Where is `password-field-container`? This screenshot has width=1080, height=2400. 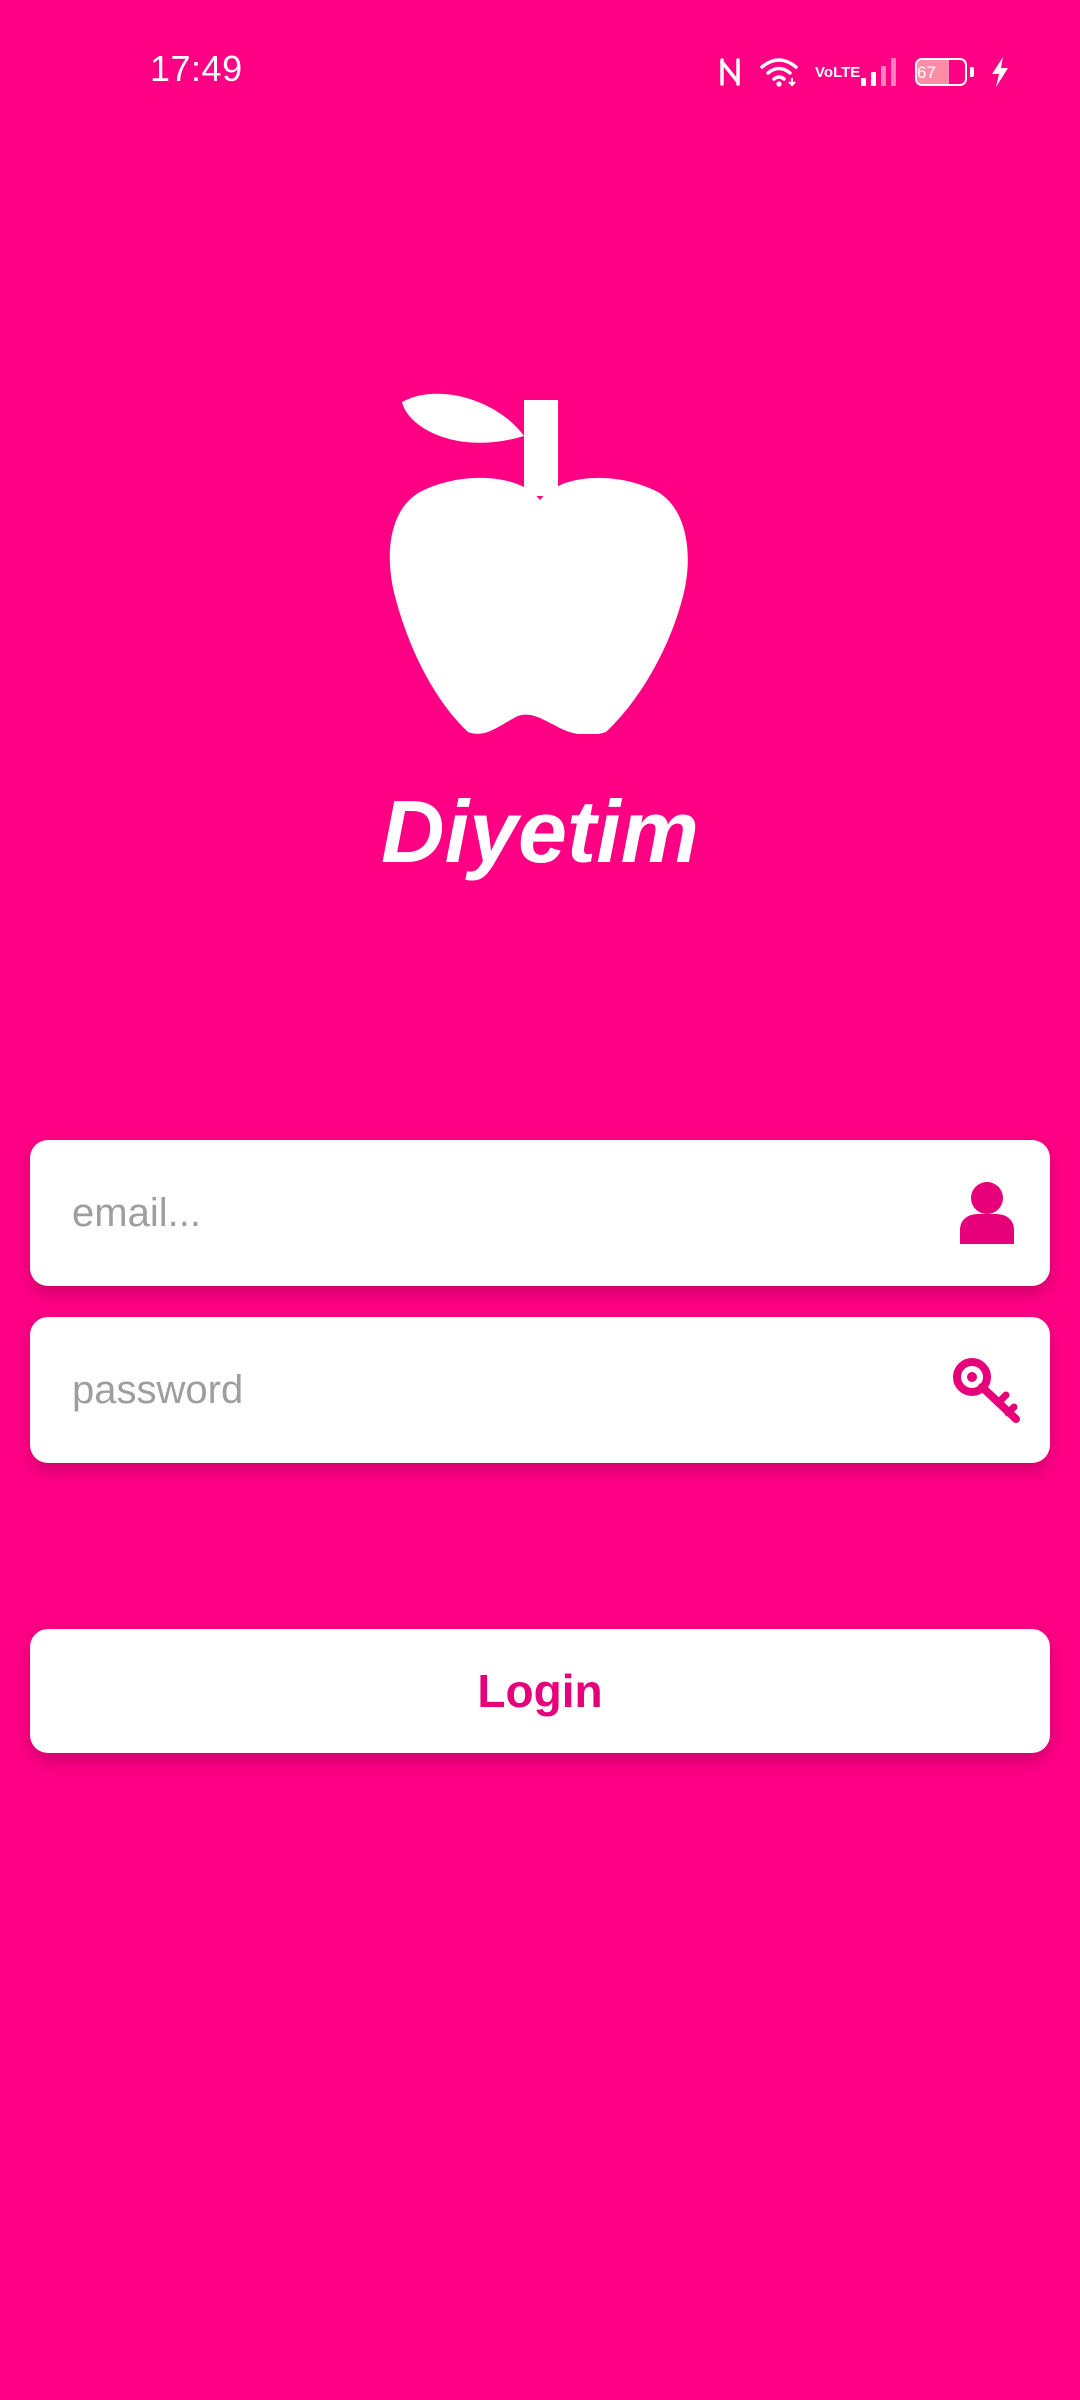
password-field-container is located at coordinates (540, 1390).